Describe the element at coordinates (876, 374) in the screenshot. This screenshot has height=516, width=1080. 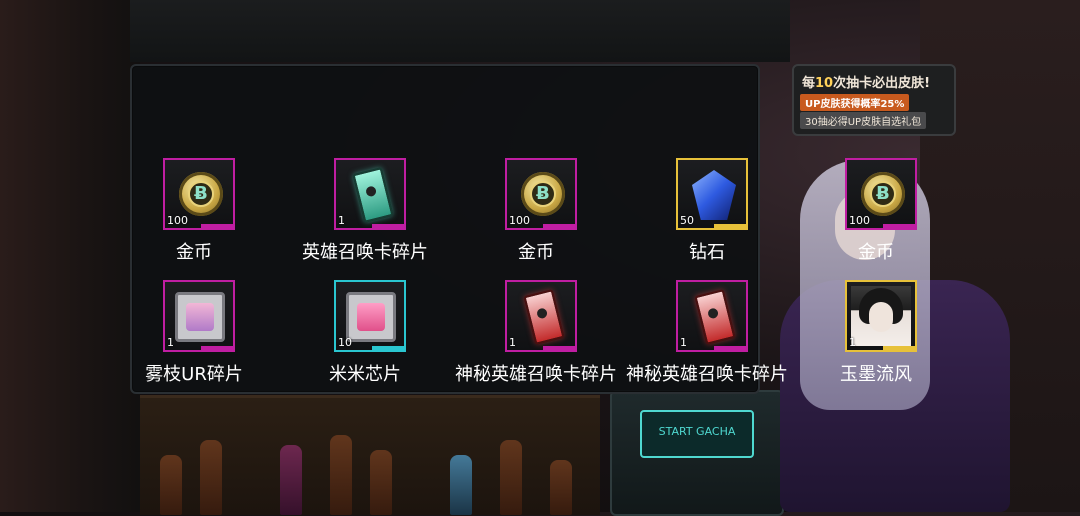
I see `reward-name: 玉墨流风` at that location.